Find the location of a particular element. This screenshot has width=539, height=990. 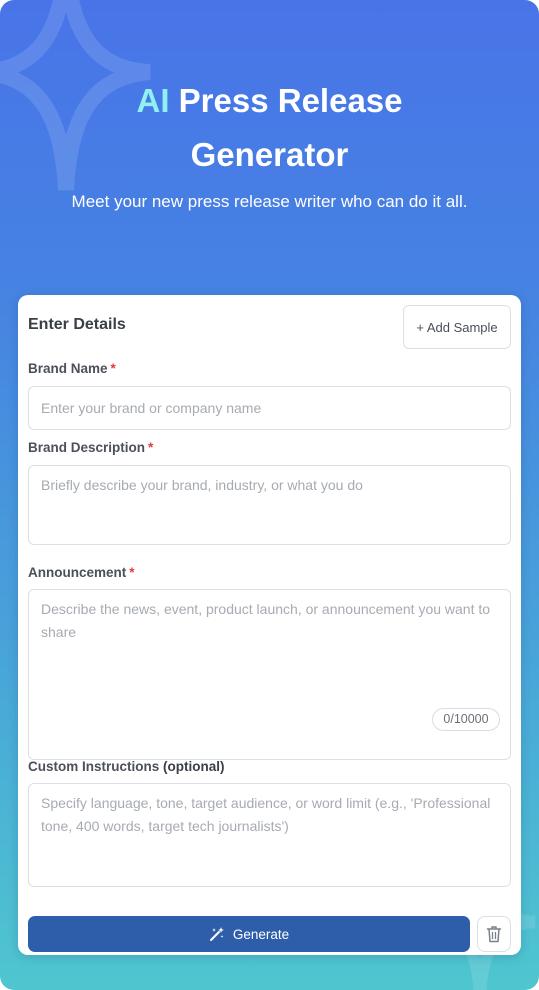

custom-instructions-label: Custom Instructions (optional) is located at coordinates (126, 766).